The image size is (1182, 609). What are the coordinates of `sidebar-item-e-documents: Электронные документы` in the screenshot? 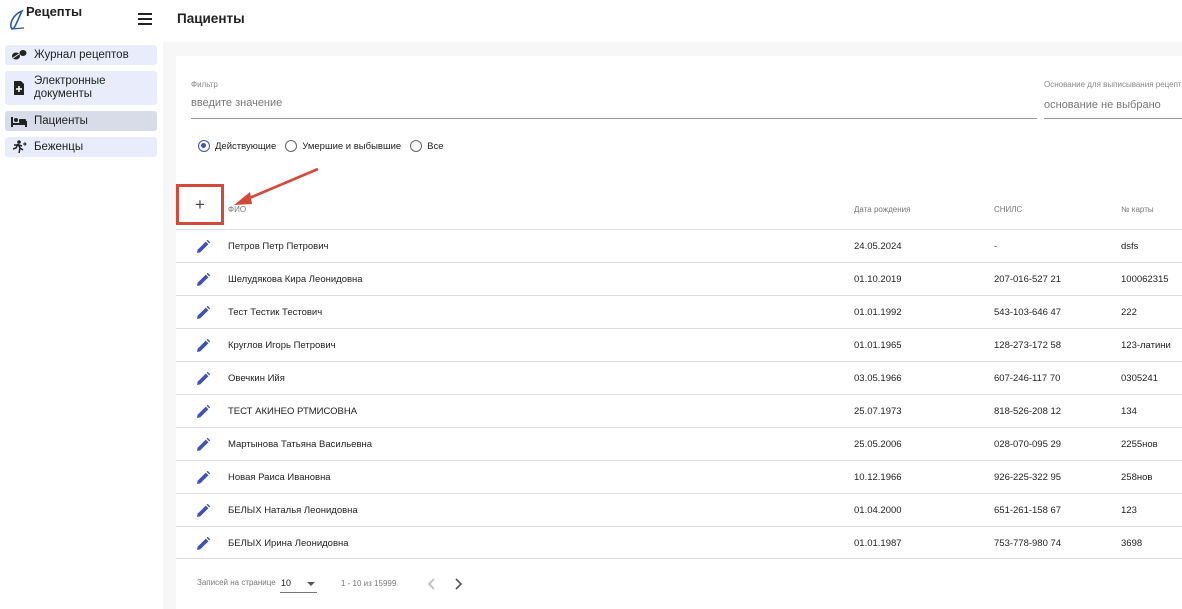 It's located at (81, 88).